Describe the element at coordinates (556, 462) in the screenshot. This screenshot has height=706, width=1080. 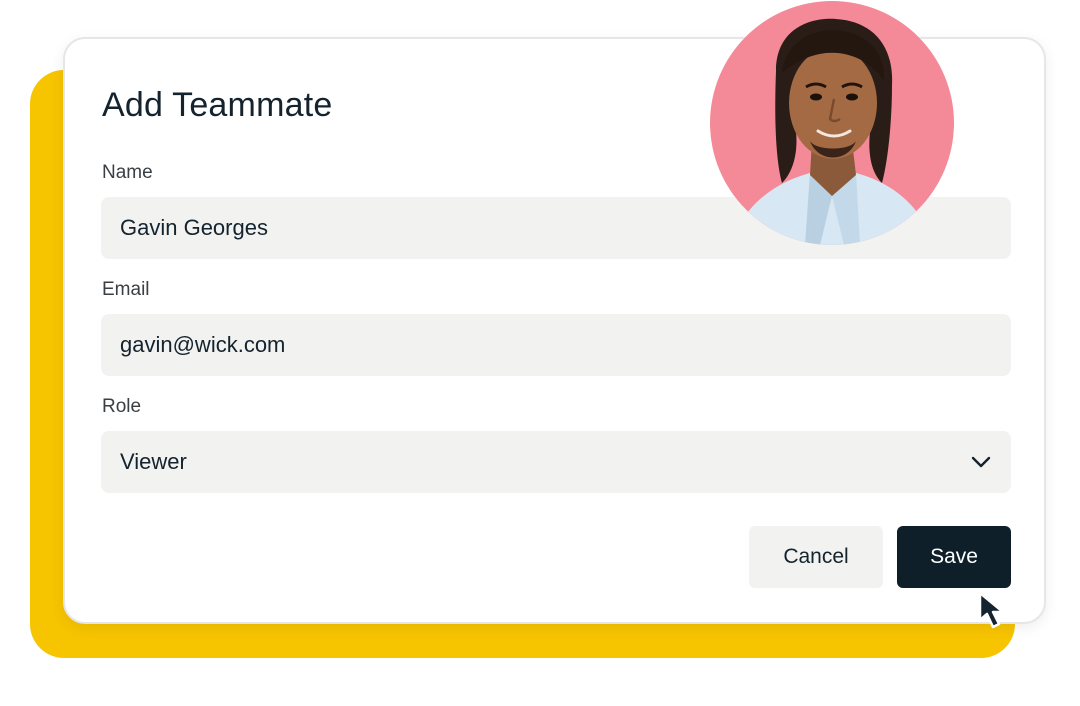
I see `role-select: Viewer` at that location.